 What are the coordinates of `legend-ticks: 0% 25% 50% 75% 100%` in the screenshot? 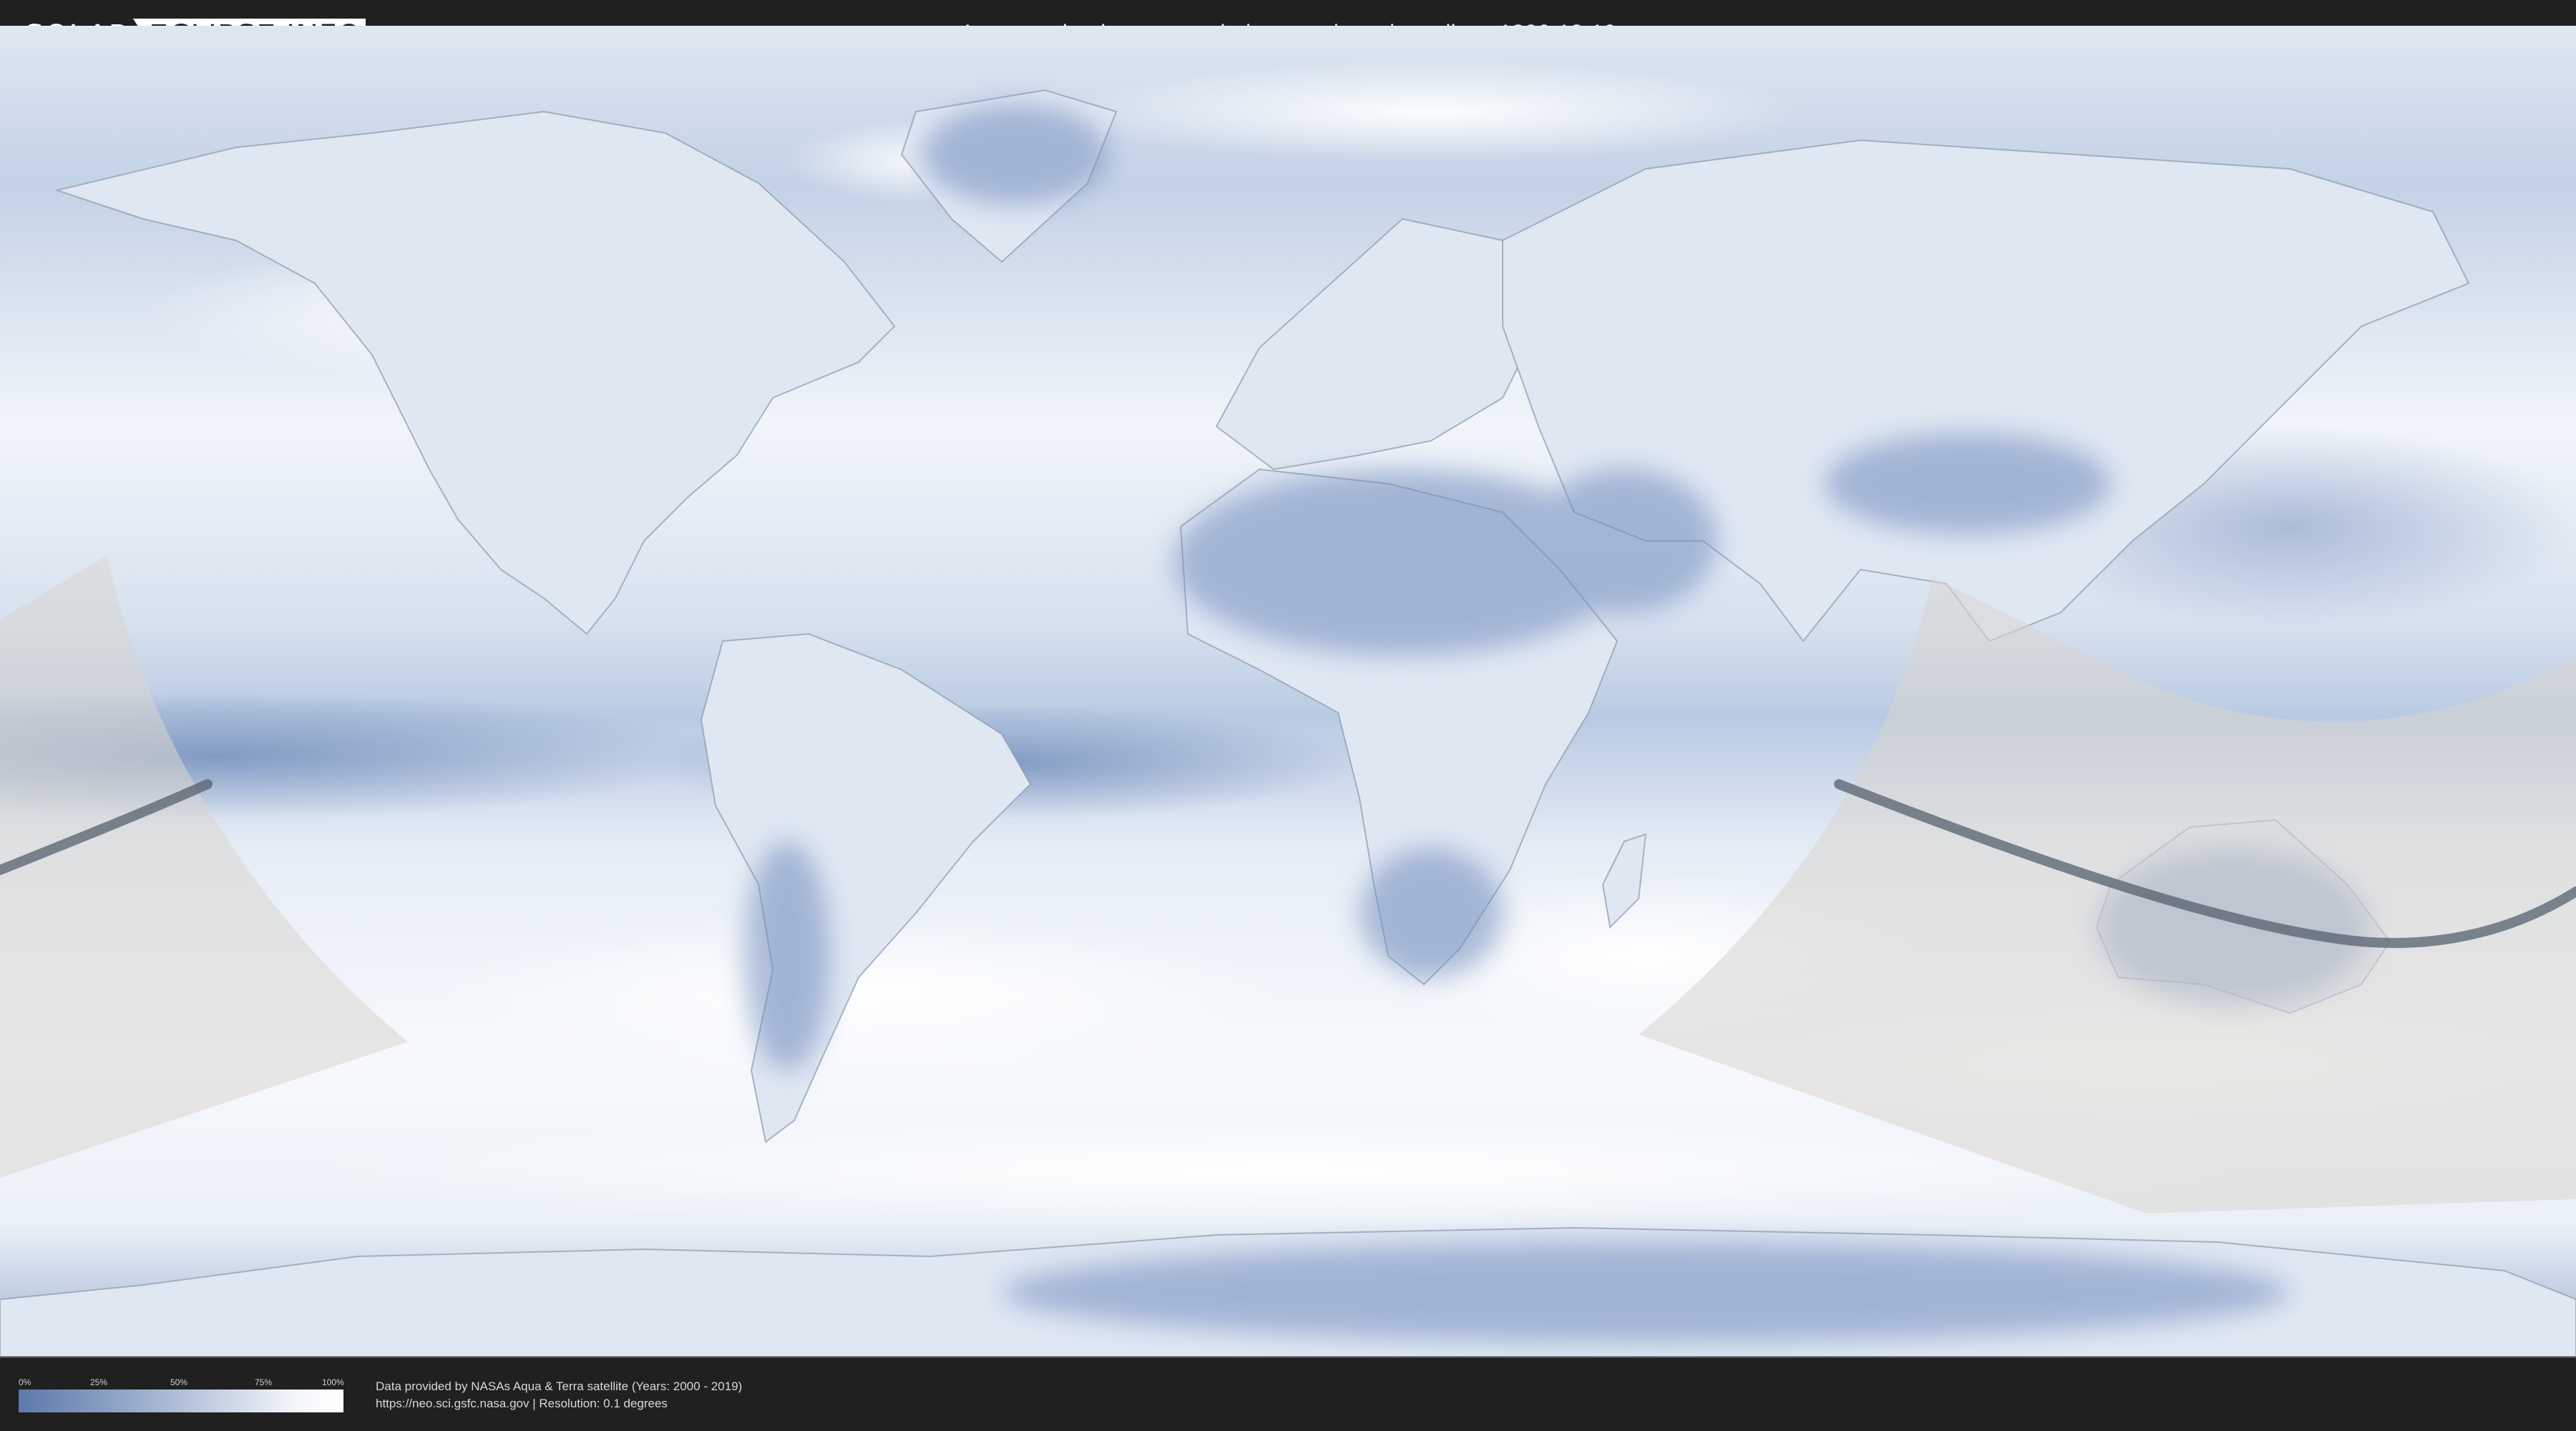 It's located at (181, 1382).